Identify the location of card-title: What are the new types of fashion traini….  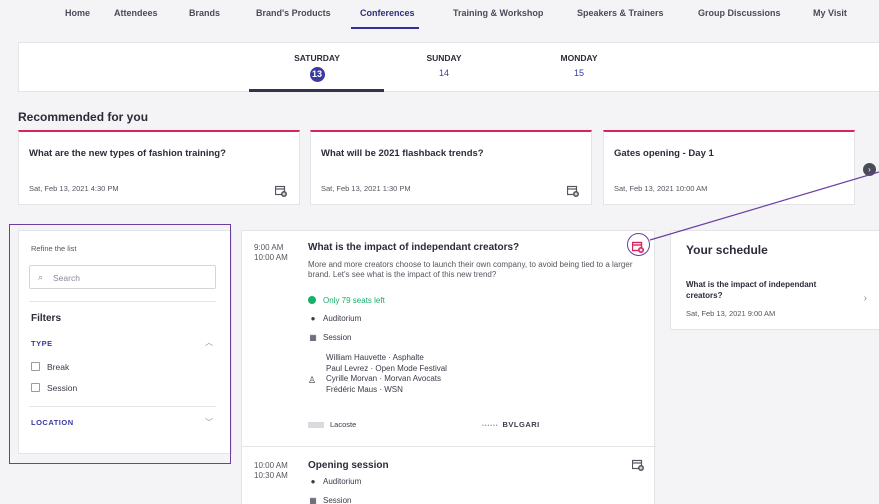
(127, 153).